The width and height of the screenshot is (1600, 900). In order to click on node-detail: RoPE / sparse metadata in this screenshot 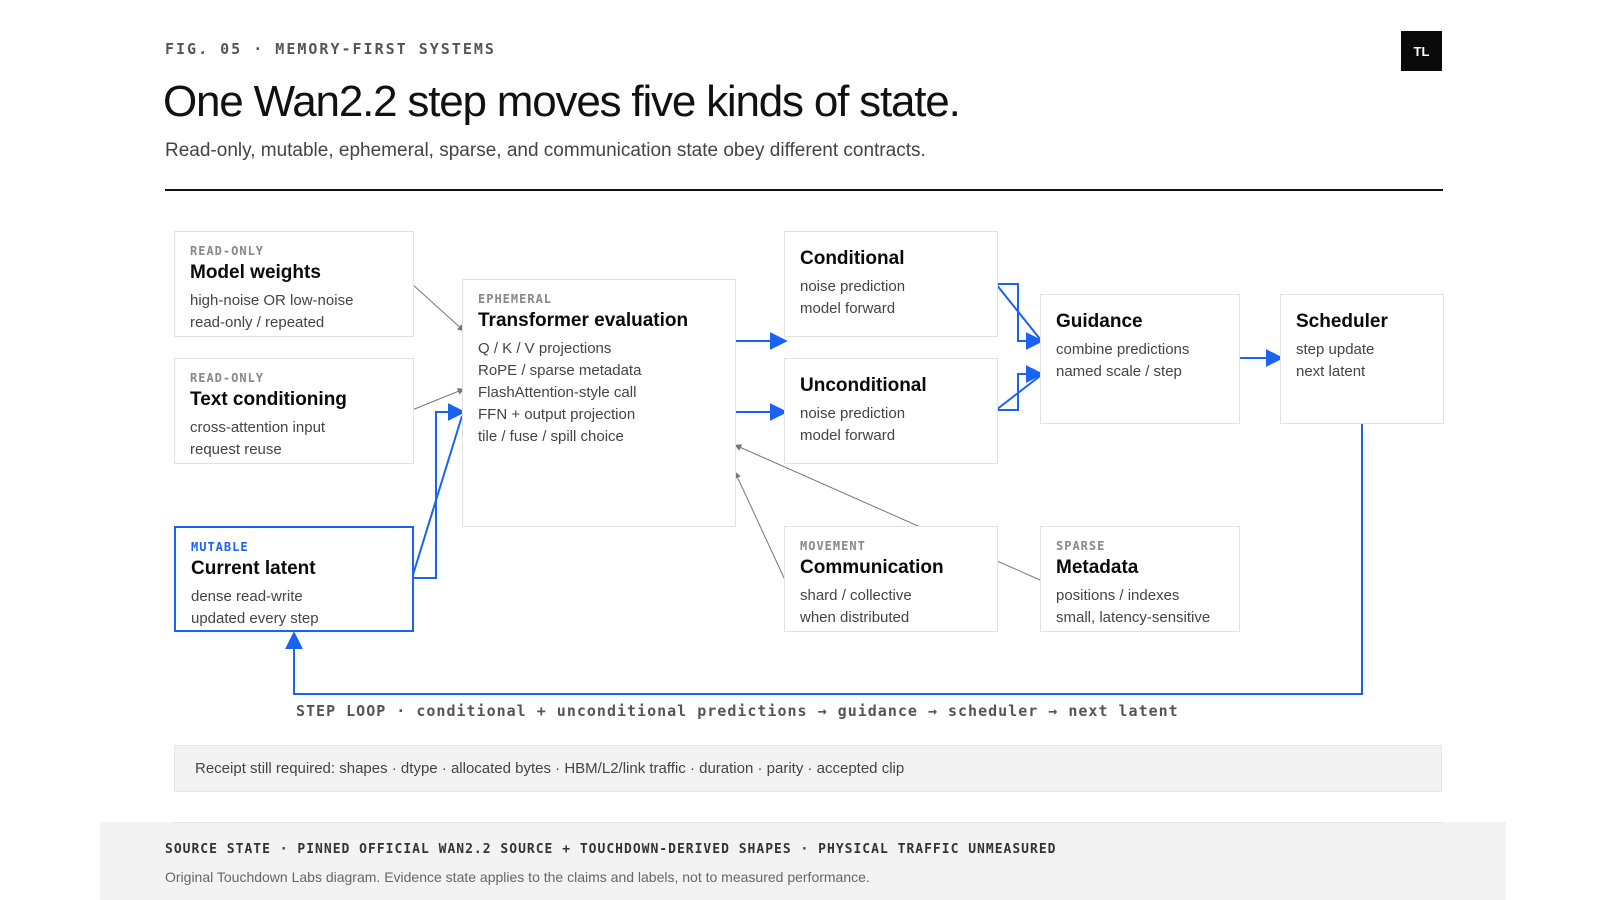, I will do `click(560, 370)`.